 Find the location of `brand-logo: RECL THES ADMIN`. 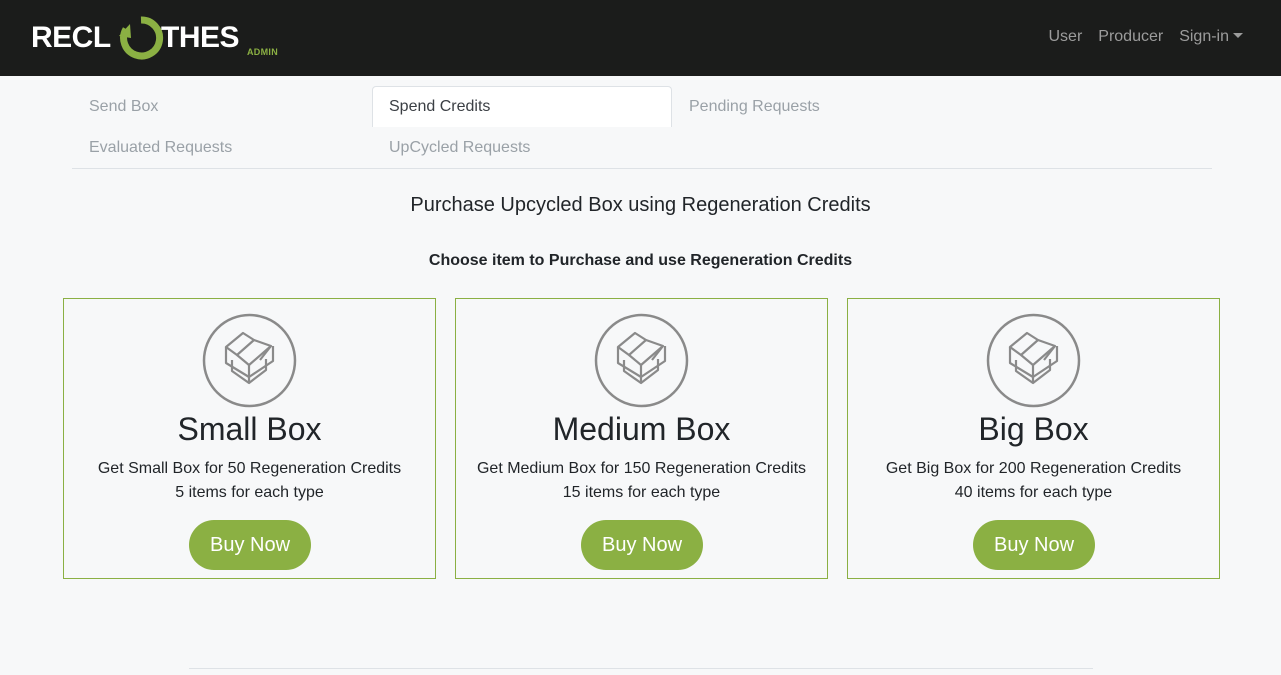

brand-logo: RECL THES ADMIN is located at coordinates (161, 38).